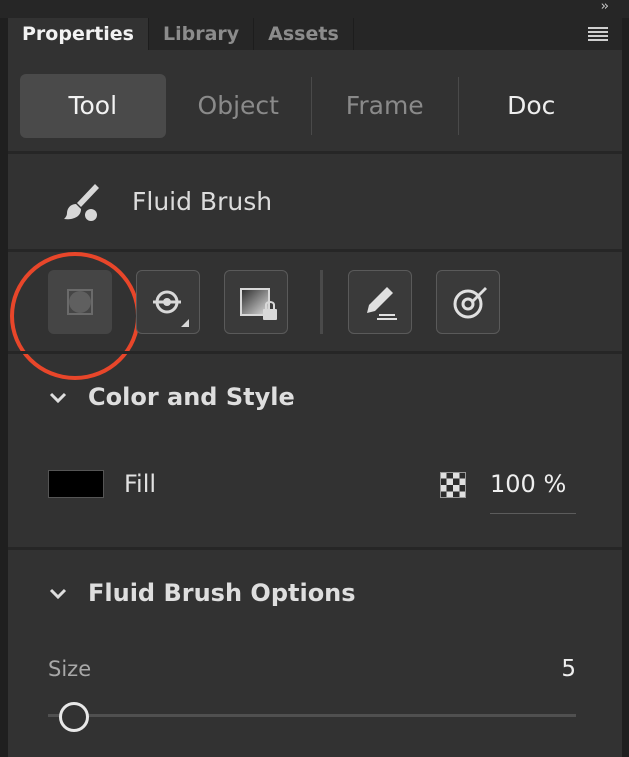  I want to click on tilt-button, so click(468, 302).